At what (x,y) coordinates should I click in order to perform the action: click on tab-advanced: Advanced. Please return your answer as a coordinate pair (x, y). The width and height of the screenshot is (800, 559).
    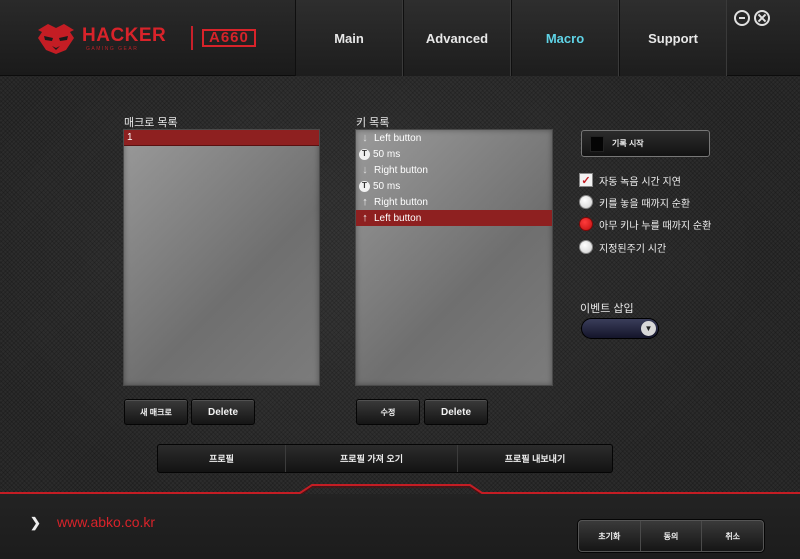
    Looking at the image, I should click on (457, 38).